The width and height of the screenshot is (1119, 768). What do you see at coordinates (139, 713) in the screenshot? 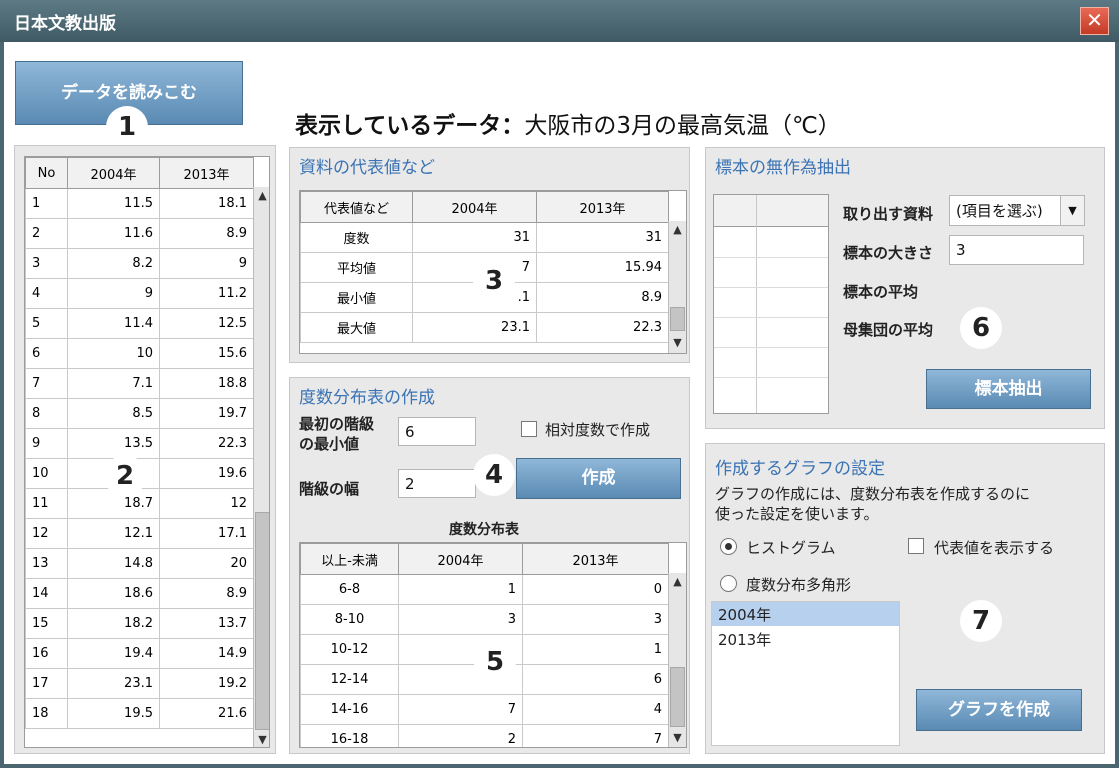
I see `table-row: 18 19.5 21.6` at bounding box center [139, 713].